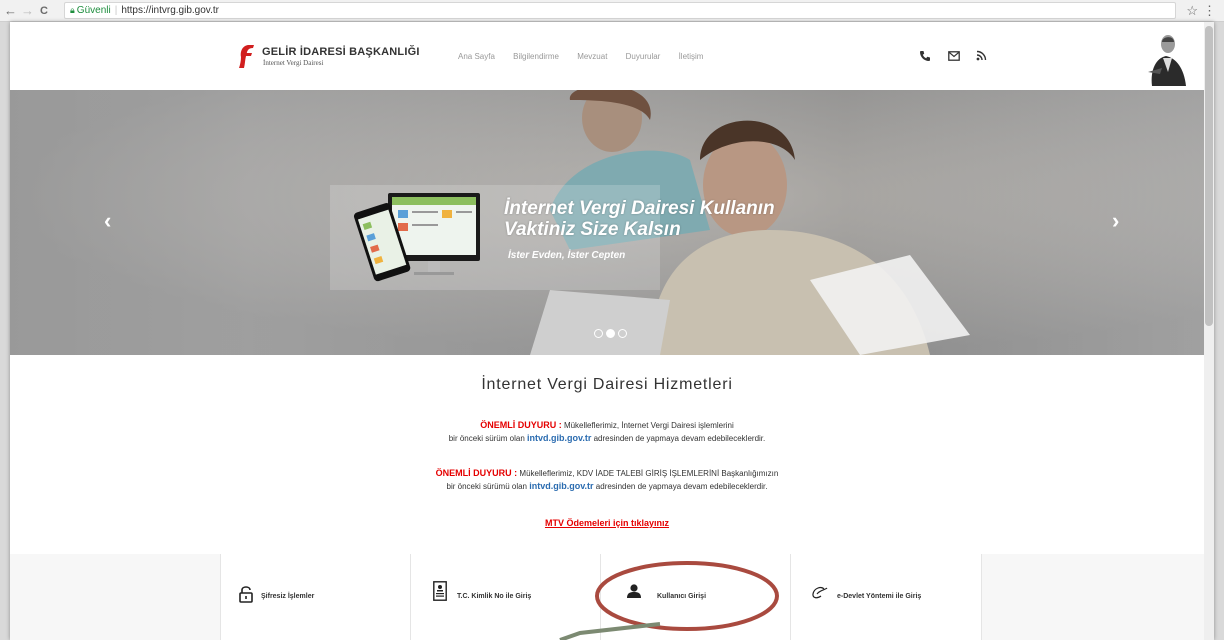 This screenshot has height=640, width=1224. I want to click on url-text: https://intvrg.gib.gov.tr, so click(170, 10).